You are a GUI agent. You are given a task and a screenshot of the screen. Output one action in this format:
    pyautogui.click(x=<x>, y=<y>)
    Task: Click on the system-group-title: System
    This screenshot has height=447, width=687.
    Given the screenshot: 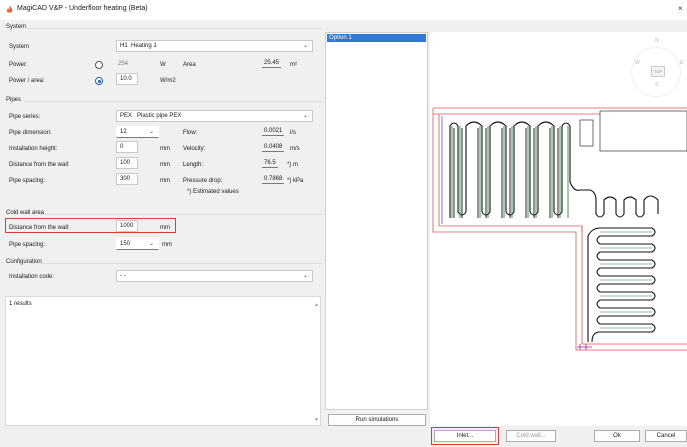 What is the action you would take?
    pyautogui.click(x=16, y=27)
    